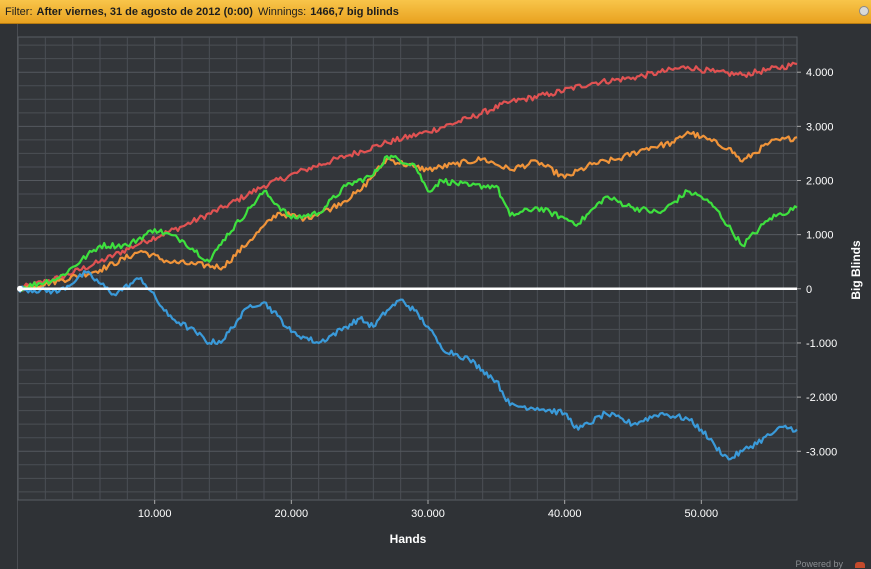 The width and height of the screenshot is (871, 569). Describe the element at coordinates (821, 344) in the screenshot. I see `y-tick-label: -1.000` at that location.